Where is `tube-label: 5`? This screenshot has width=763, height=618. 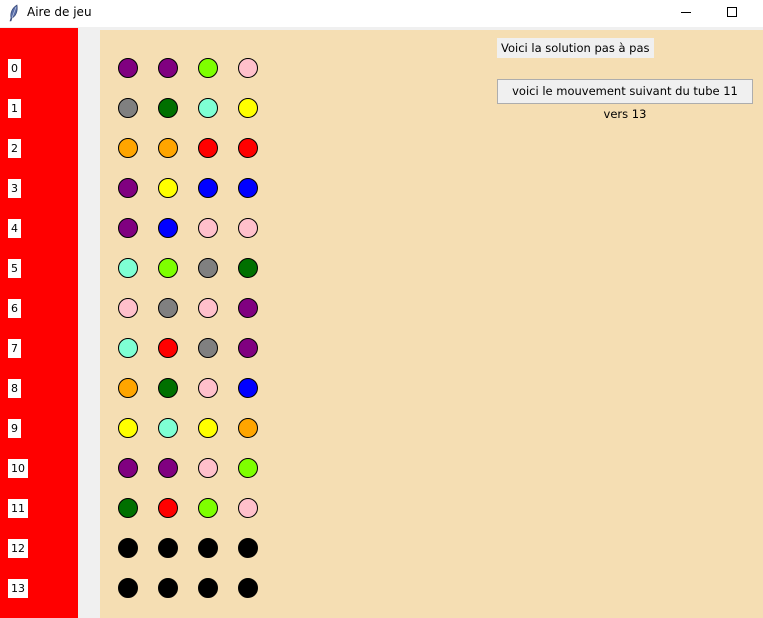 tube-label: 5 is located at coordinates (14, 268).